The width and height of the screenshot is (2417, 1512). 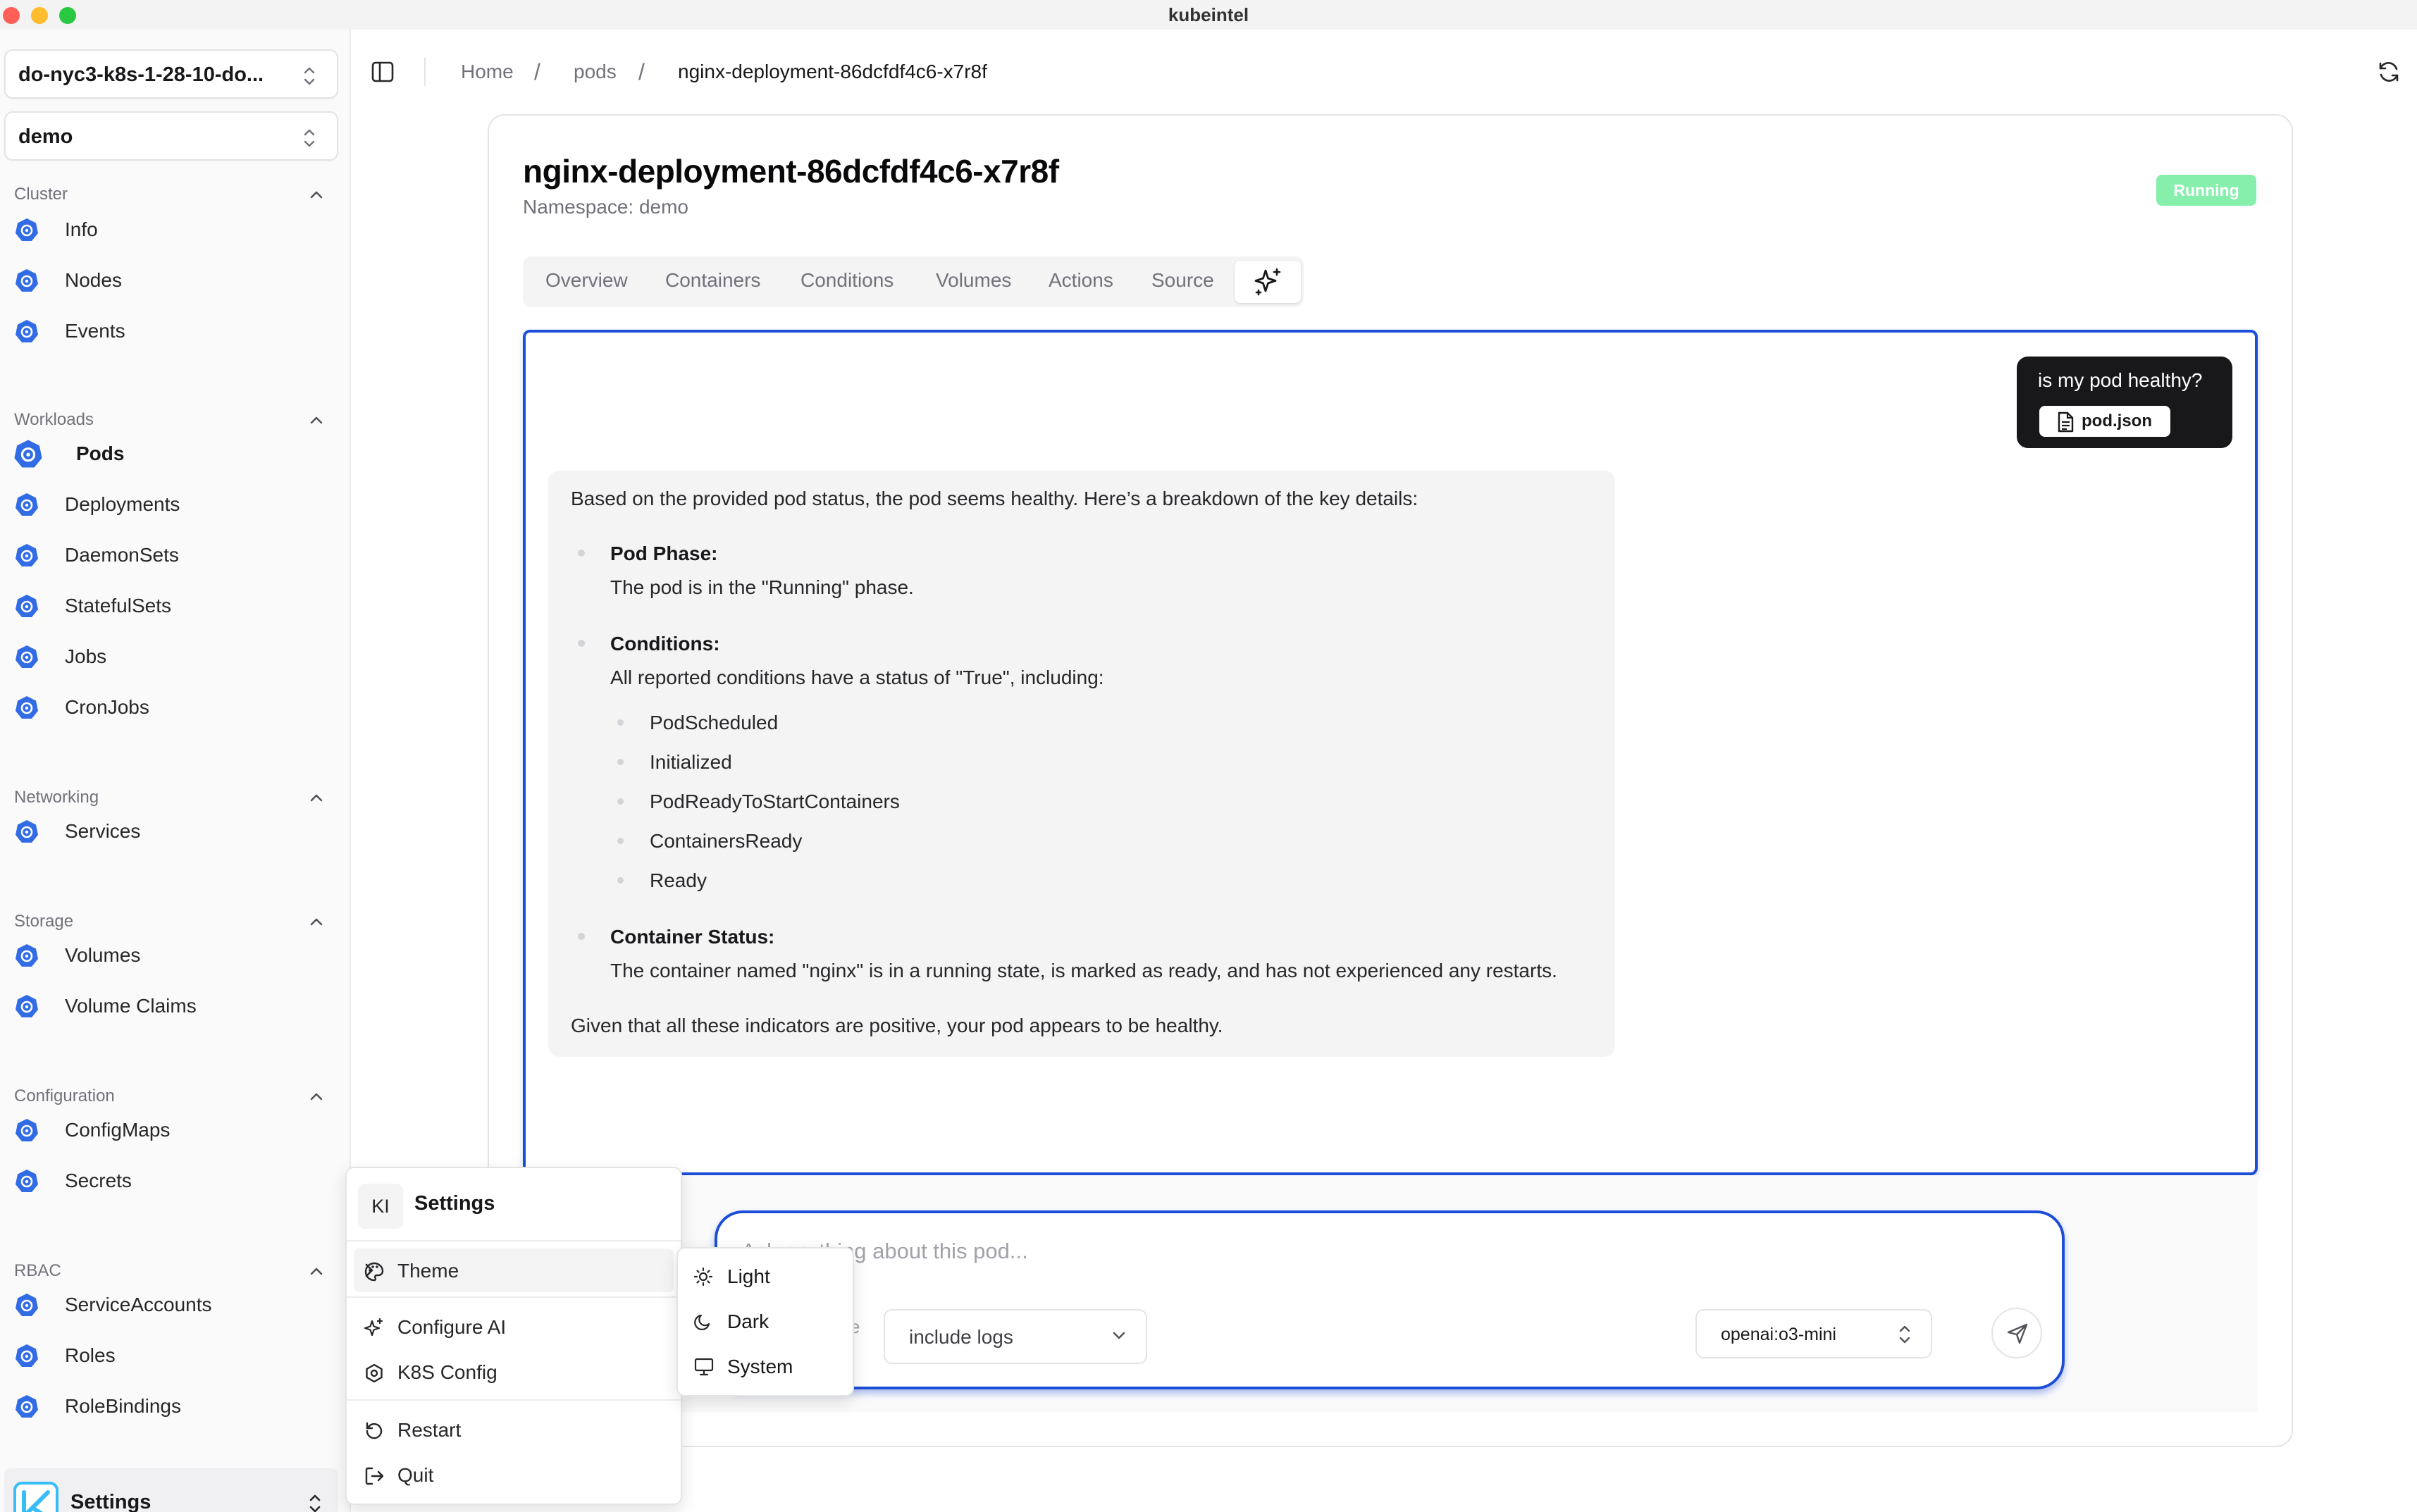 I want to click on sidebar-item-rolebindings: RoleBindings, so click(x=172, y=1406).